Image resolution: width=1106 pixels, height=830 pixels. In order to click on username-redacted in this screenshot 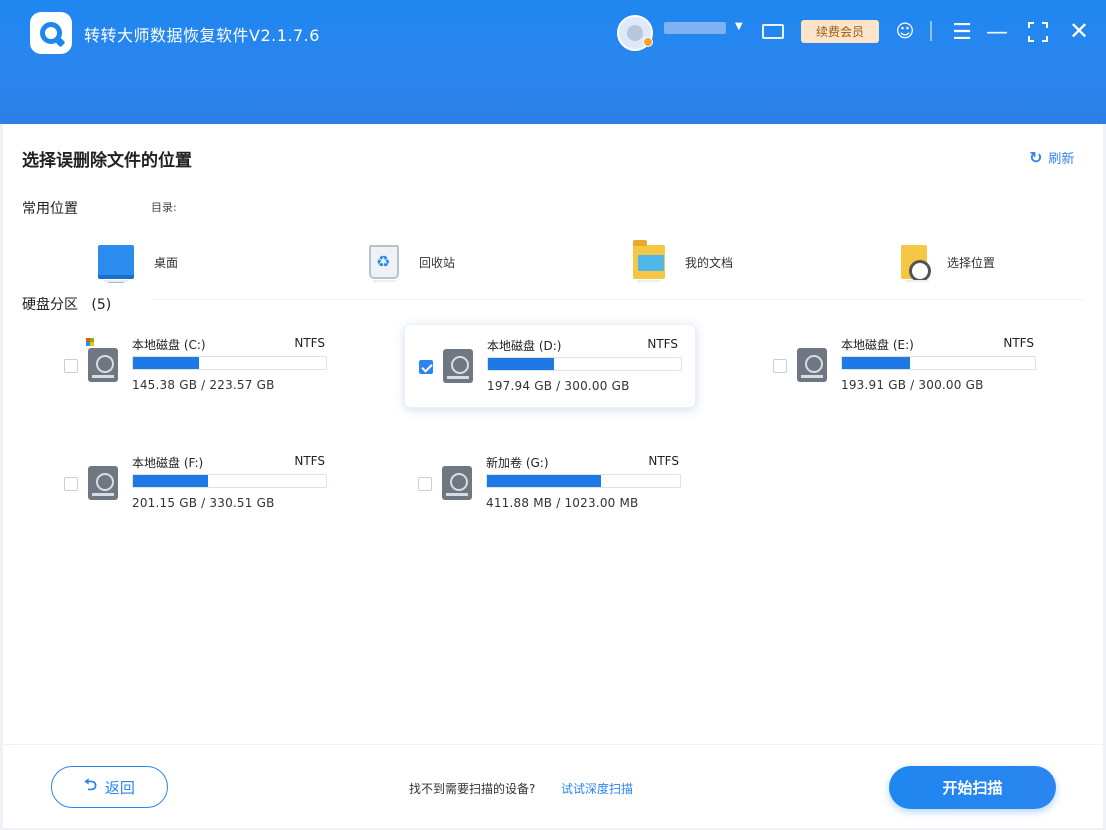, I will do `click(695, 28)`.